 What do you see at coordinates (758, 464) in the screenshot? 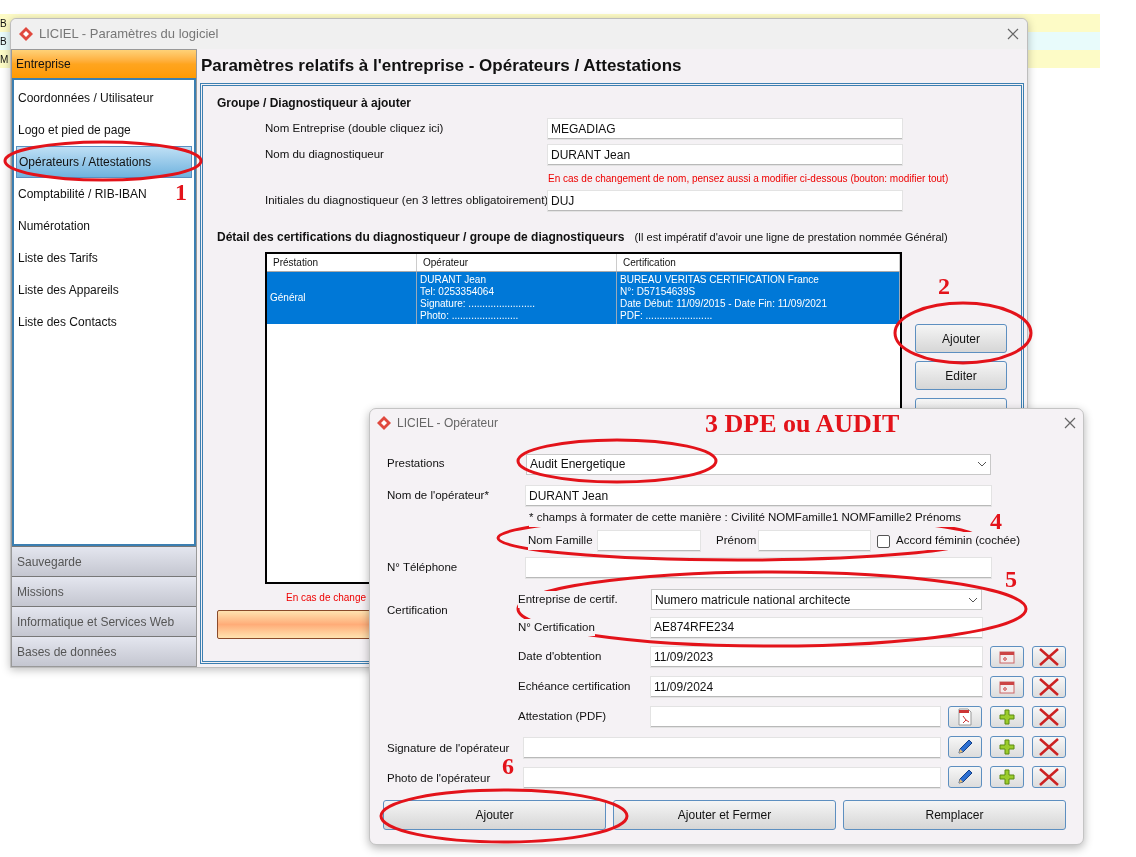
I see `dropdown-field: Audit Energetique` at bounding box center [758, 464].